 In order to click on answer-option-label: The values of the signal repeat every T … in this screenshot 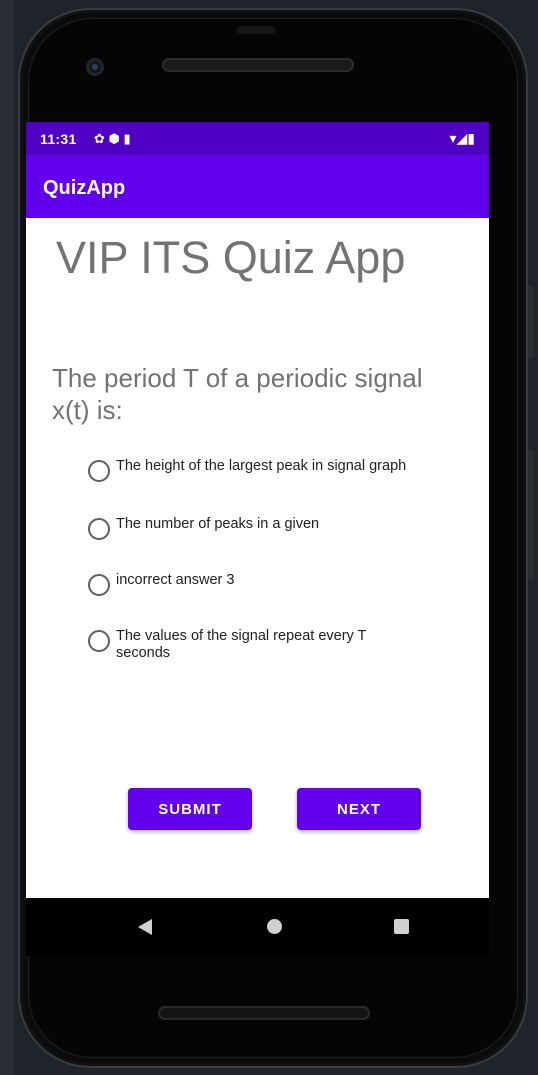, I will do `click(241, 644)`.